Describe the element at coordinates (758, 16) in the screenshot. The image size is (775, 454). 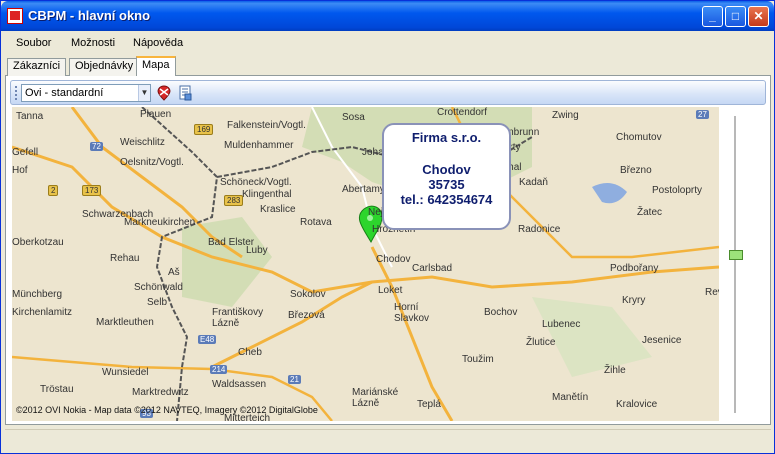
I see `close-button: ✕` at that location.